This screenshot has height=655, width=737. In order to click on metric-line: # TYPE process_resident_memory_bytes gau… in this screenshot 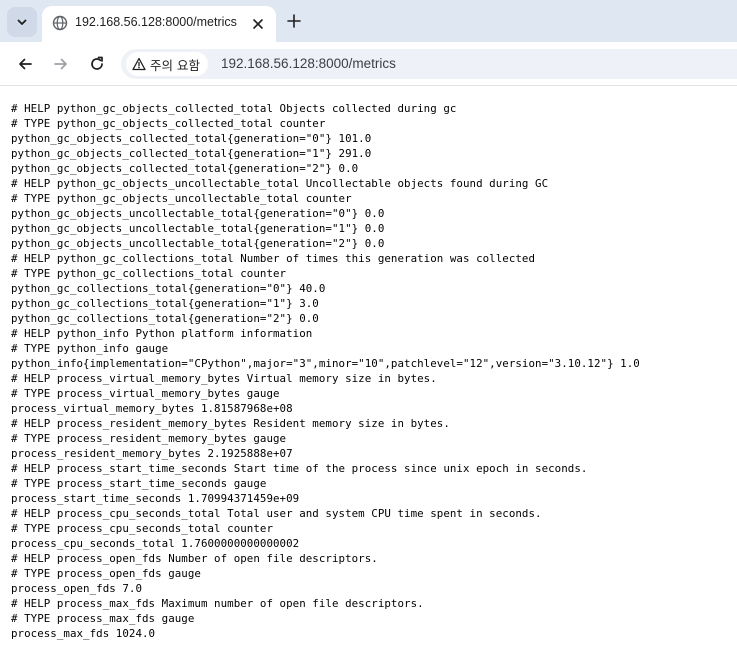, I will do `click(149, 438)`.